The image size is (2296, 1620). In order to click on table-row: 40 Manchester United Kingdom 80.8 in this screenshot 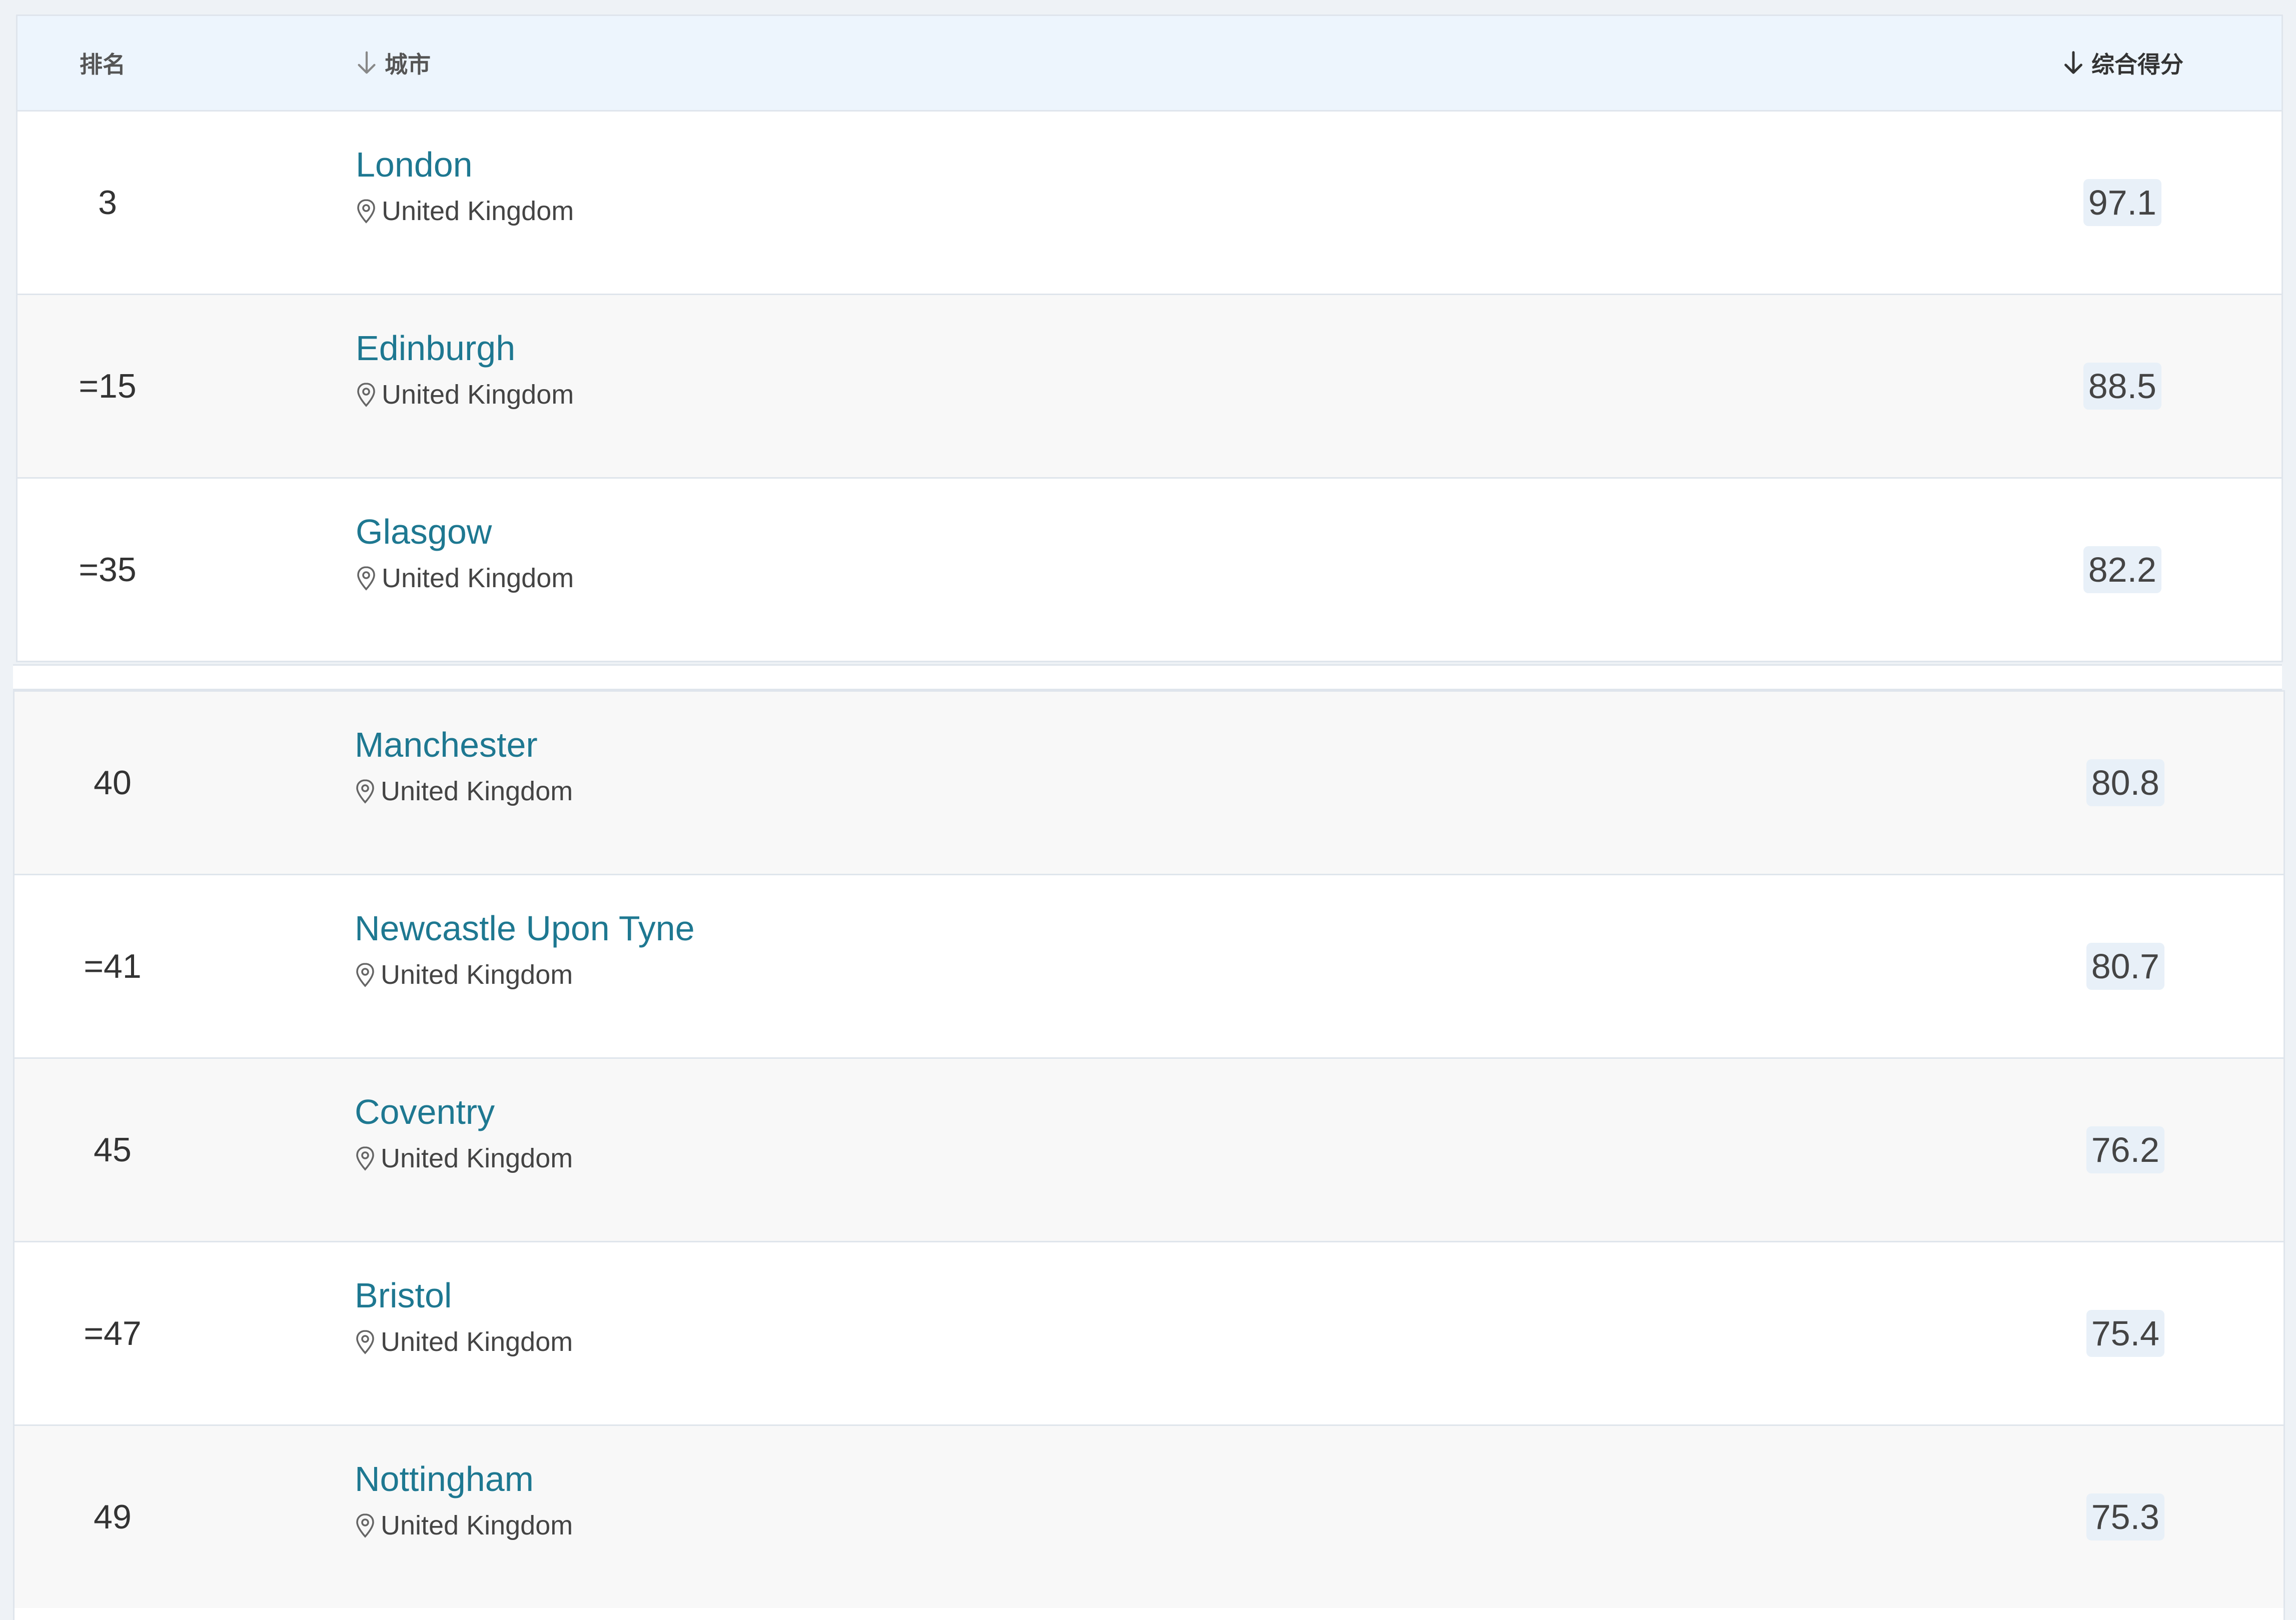, I will do `click(1149, 783)`.